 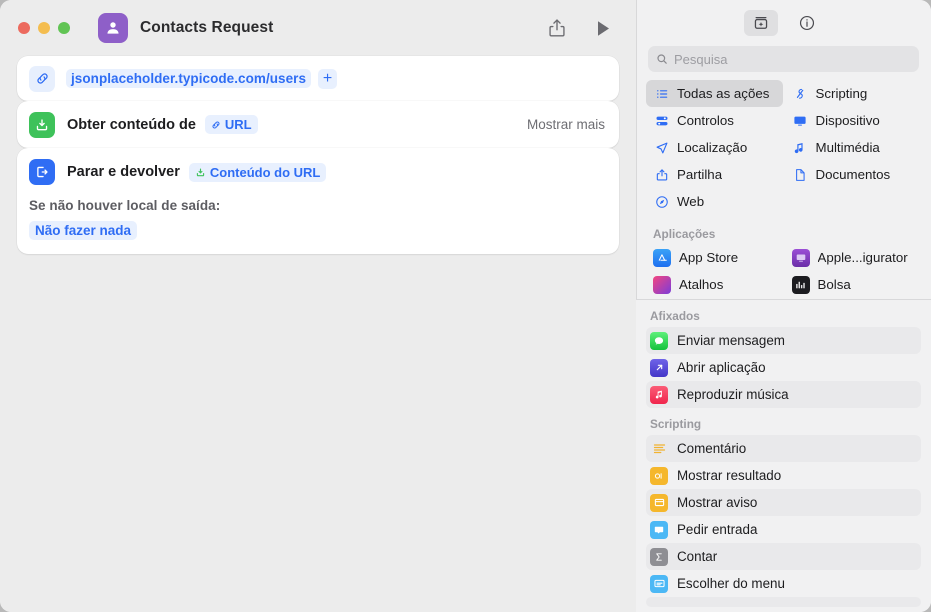 What do you see at coordinates (717, 529) in the screenshot?
I see `list-item-label: Pedir entrada` at bounding box center [717, 529].